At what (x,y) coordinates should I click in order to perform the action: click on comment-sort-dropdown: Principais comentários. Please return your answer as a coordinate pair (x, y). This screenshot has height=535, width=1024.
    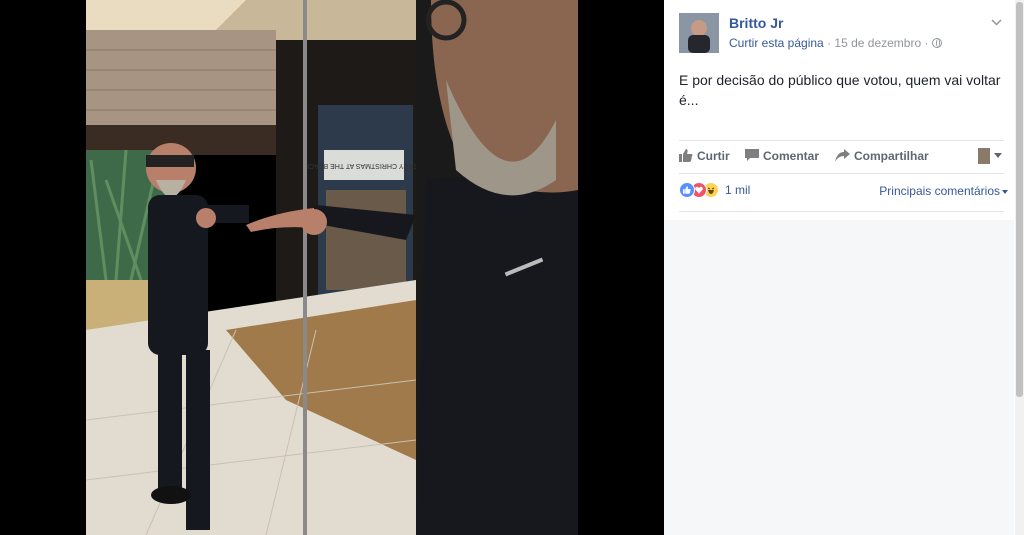
    Looking at the image, I should click on (943, 191).